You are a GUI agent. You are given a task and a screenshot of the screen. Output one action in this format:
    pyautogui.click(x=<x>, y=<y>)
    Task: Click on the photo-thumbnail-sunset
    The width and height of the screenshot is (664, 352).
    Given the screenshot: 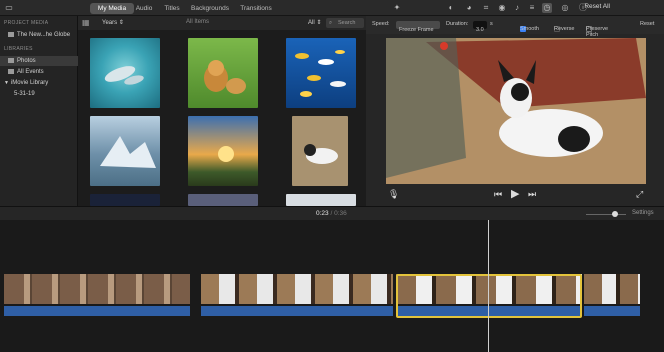 What is the action you would take?
    pyautogui.click(x=223, y=151)
    